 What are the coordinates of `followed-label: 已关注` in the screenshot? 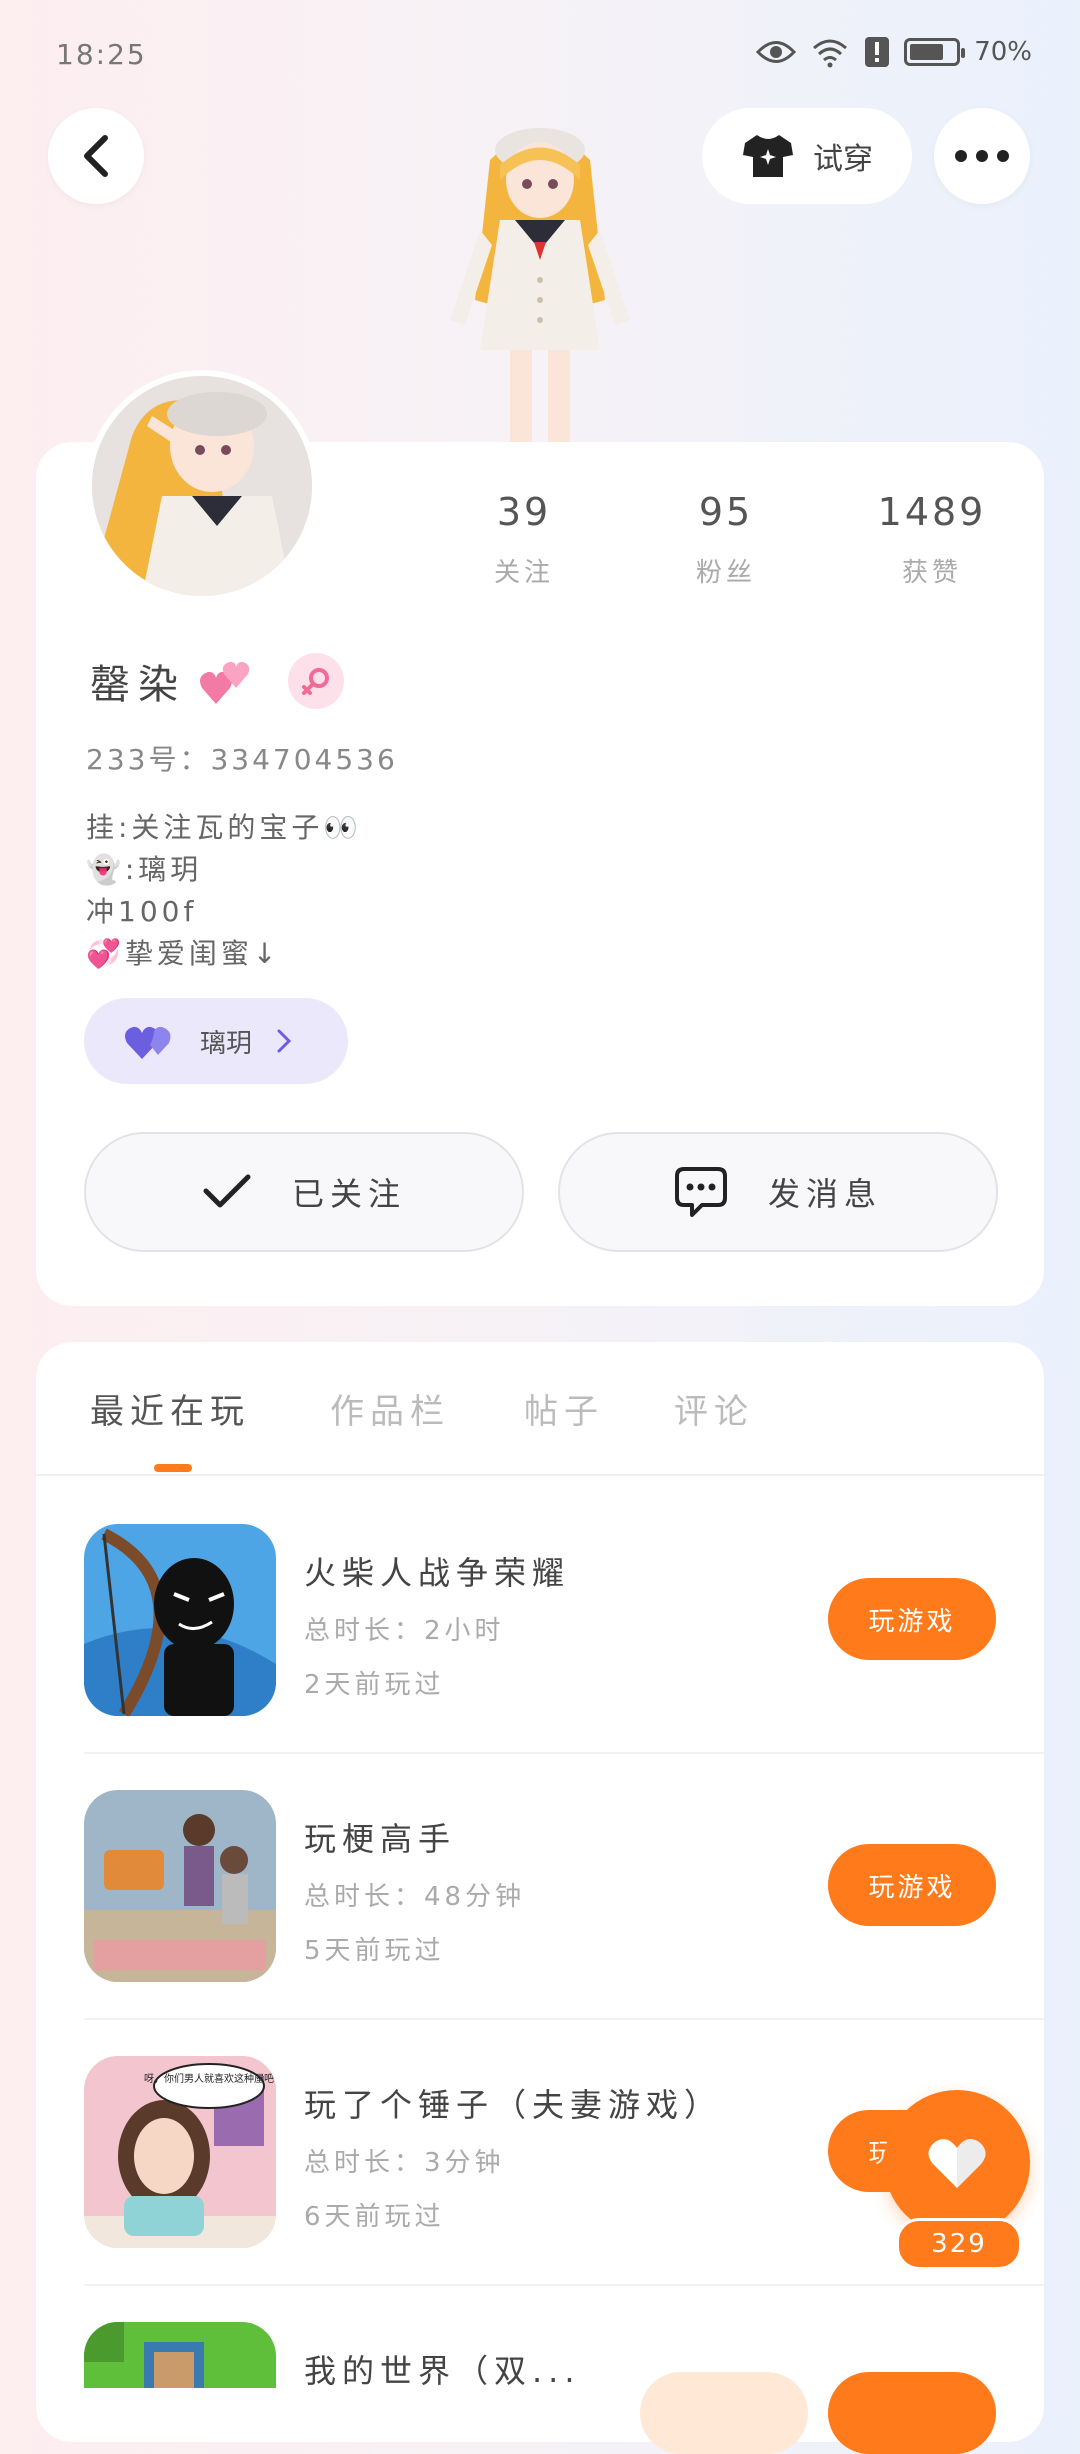 It's located at (348, 1194).